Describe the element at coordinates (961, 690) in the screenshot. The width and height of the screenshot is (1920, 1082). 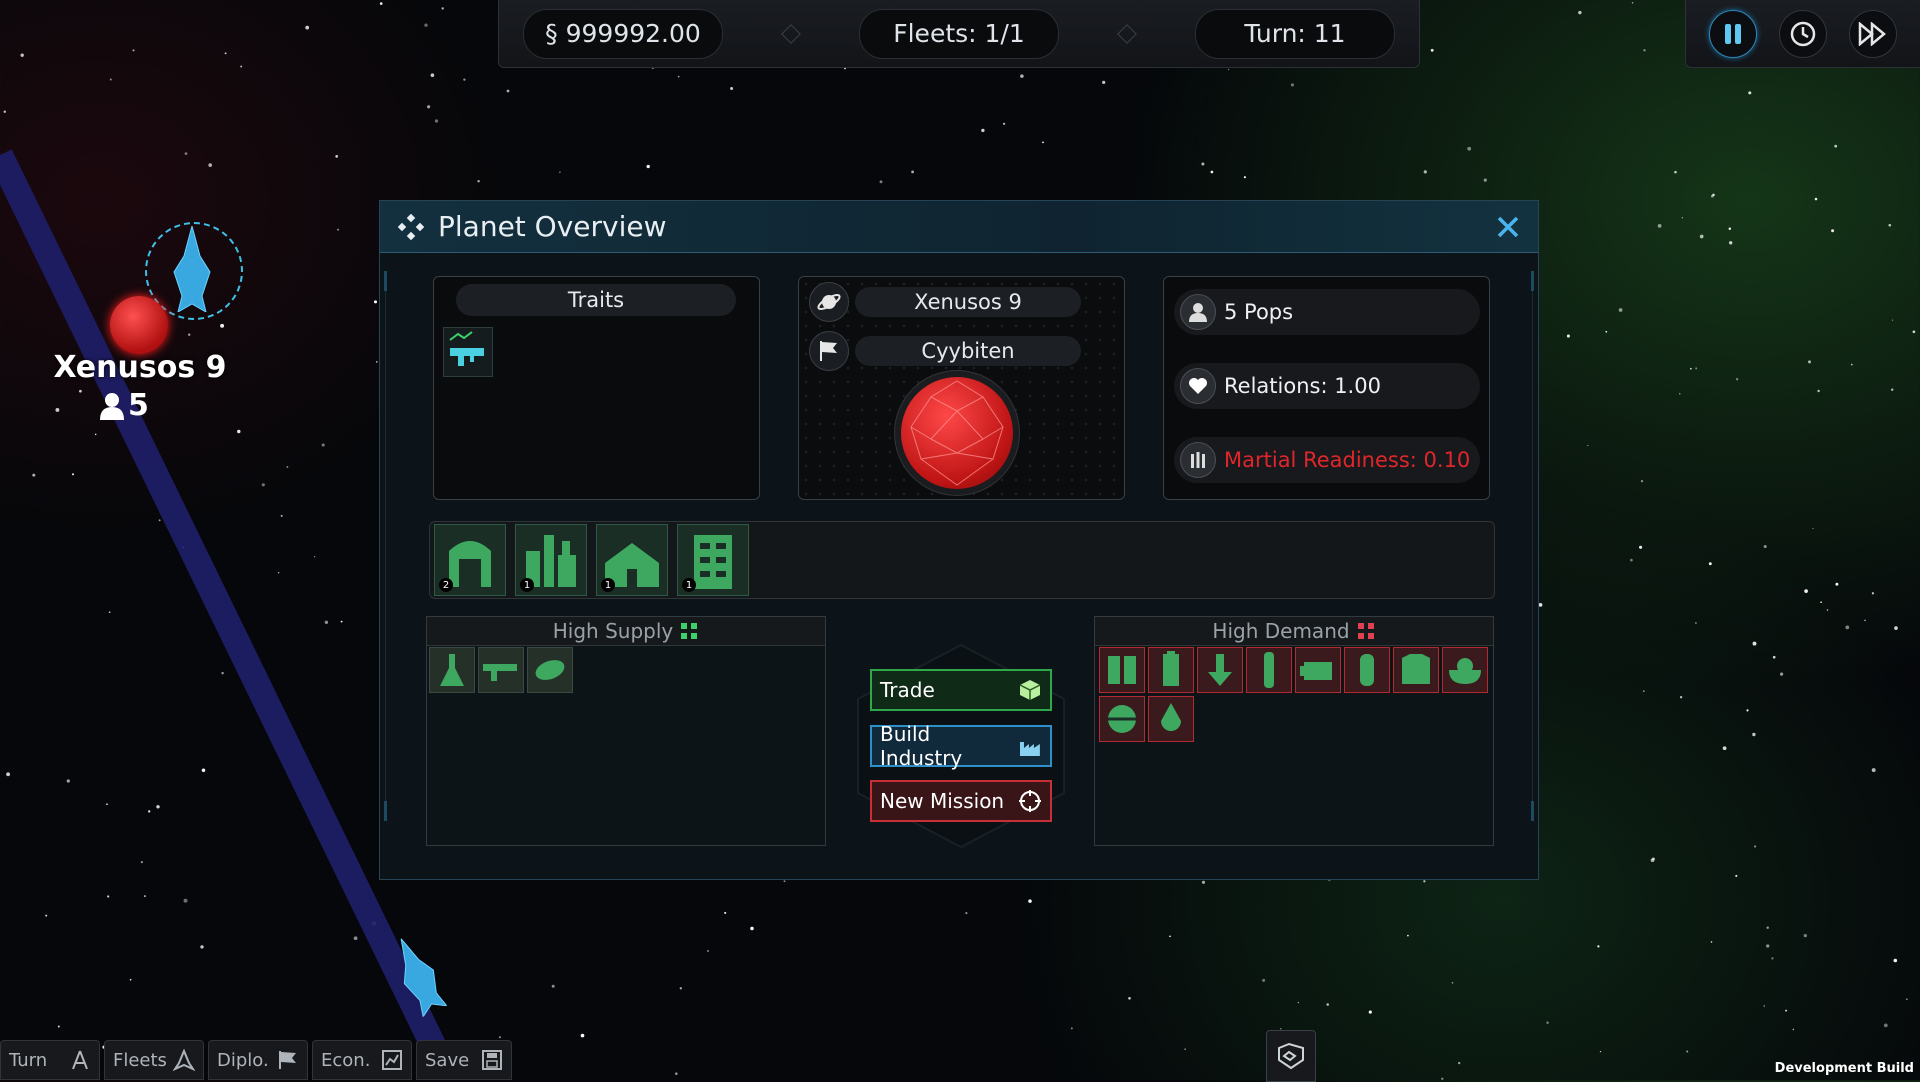
I see `trade-button: Trade` at that location.